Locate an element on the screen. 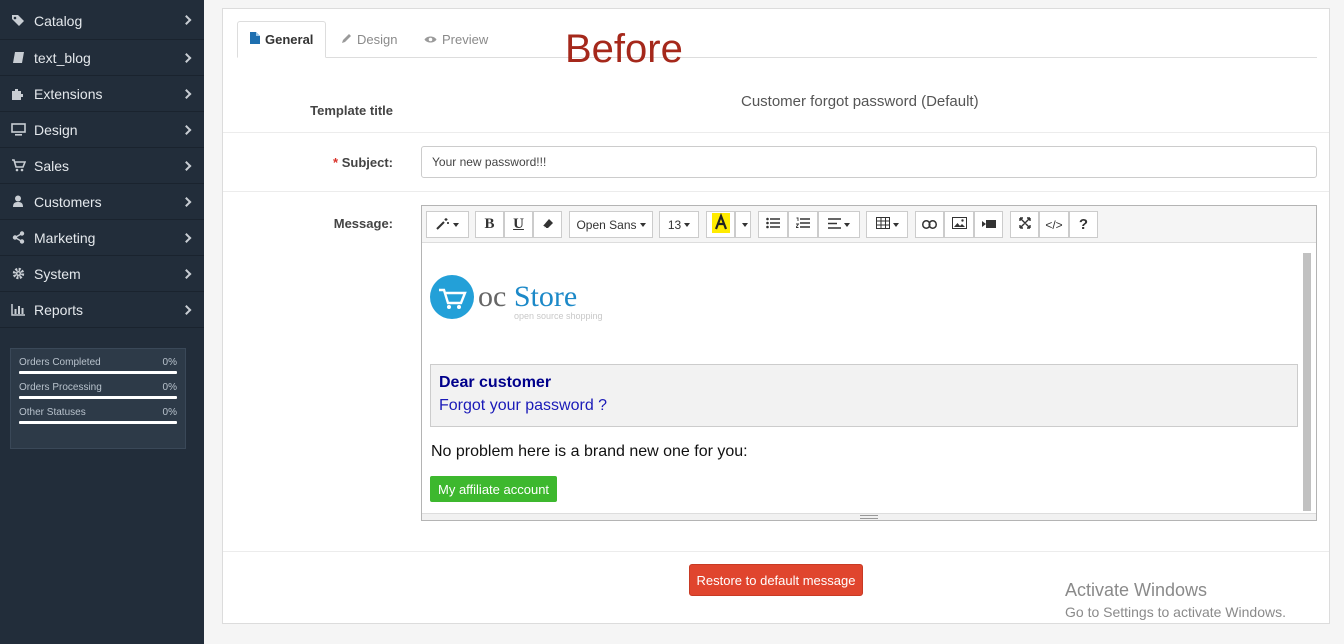  tab-design: Design is located at coordinates (369, 39).